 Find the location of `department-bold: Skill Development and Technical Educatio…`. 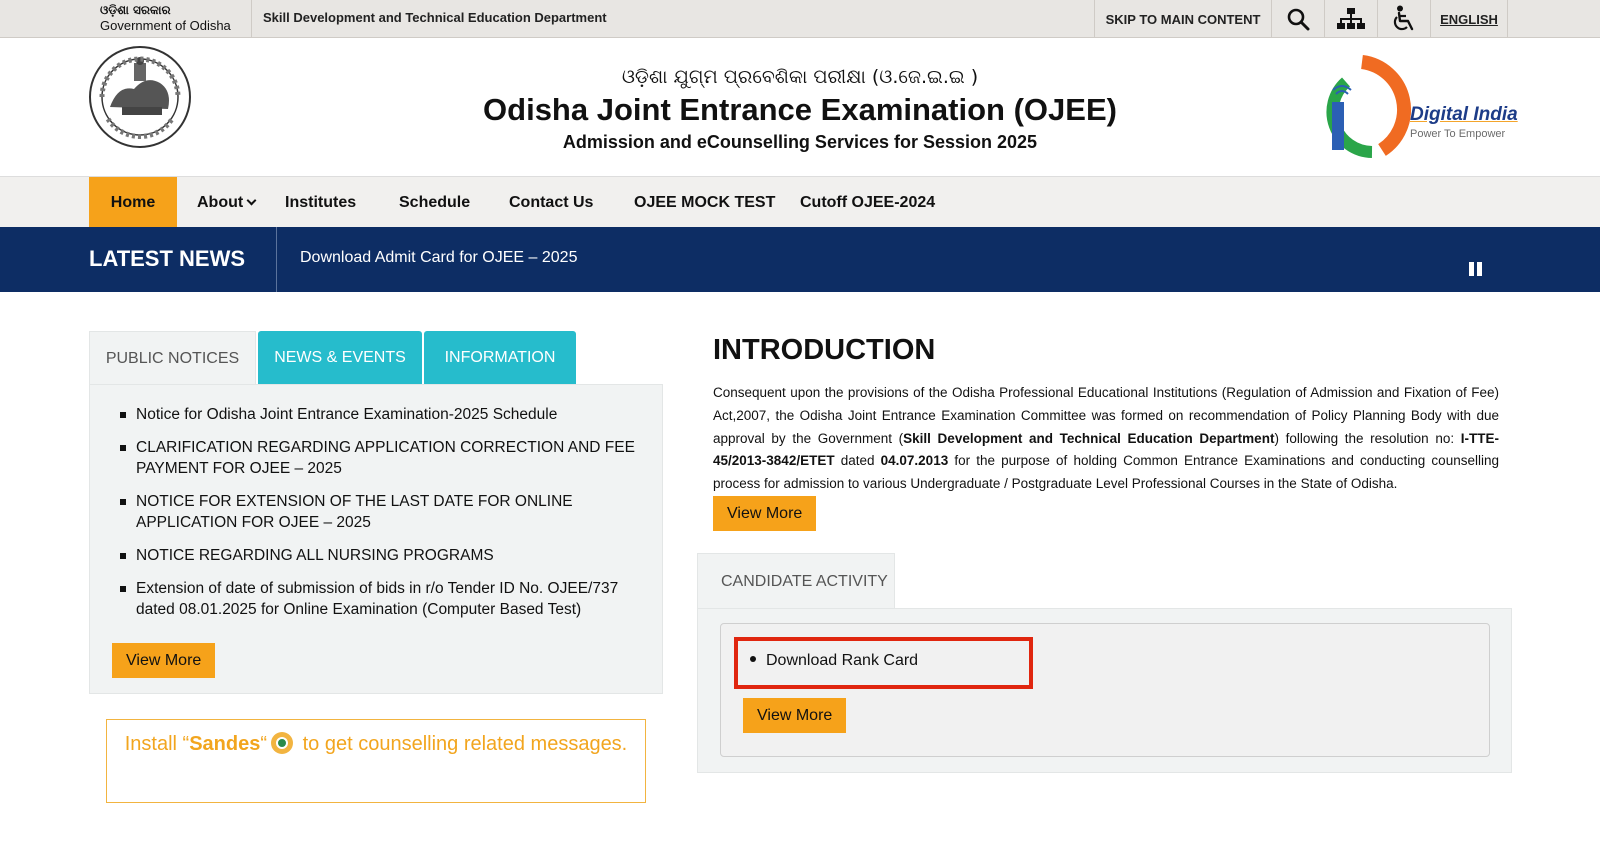

department-bold: Skill Development and Technical Educatio… is located at coordinates (1089, 438).